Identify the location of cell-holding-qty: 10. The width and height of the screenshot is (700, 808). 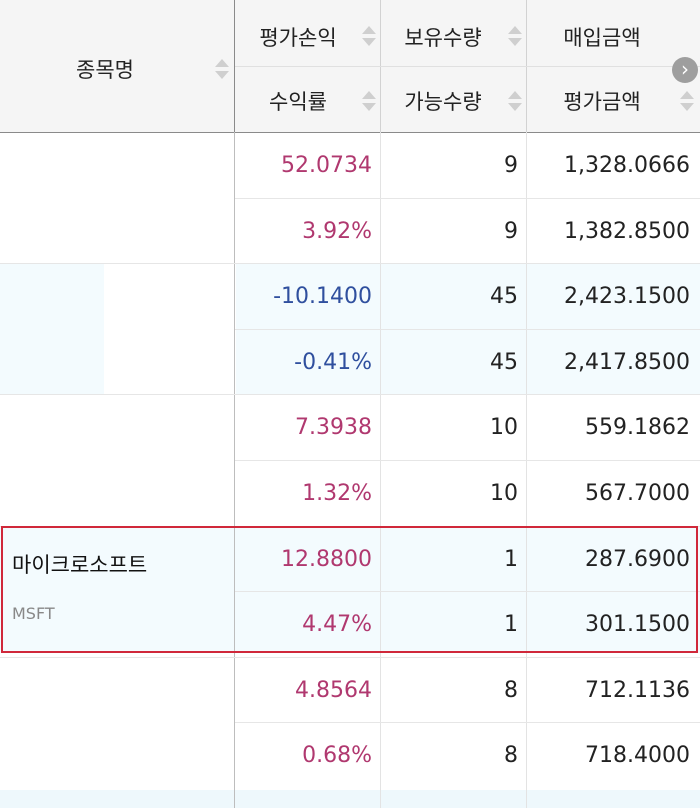
(504, 427).